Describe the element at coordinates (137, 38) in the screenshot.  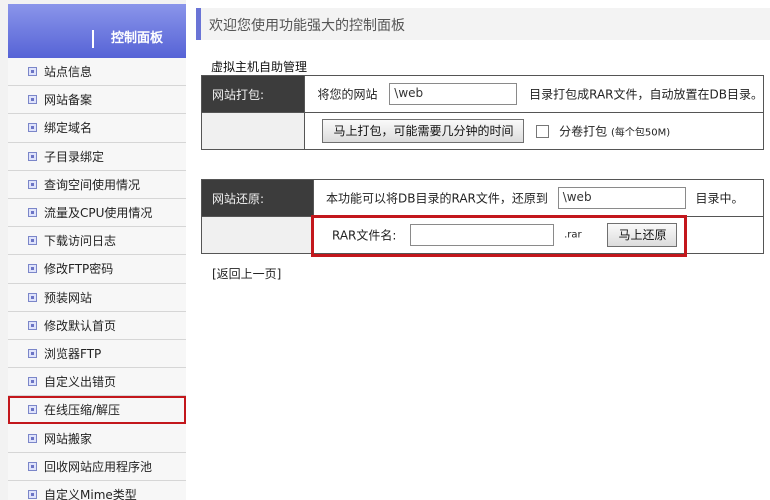
I see `sidebar-title: 控制面板` at that location.